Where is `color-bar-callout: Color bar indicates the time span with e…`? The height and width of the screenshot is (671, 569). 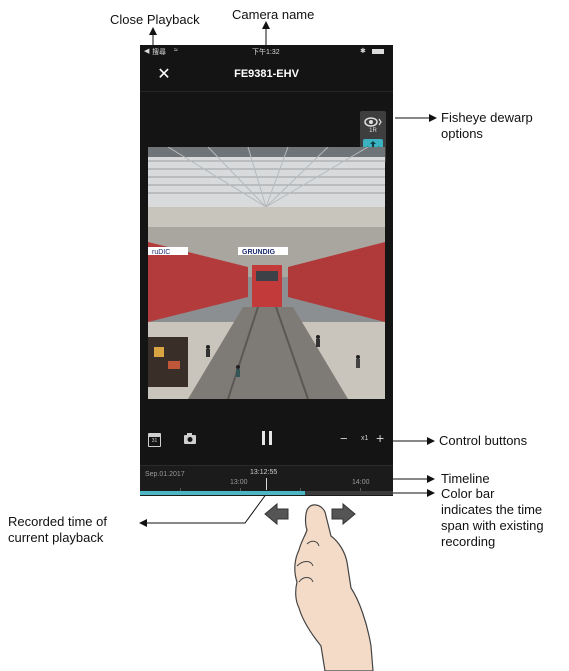 color-bar-callout: Color bar indicates the time span with e… is located at coordinates (492, 518).